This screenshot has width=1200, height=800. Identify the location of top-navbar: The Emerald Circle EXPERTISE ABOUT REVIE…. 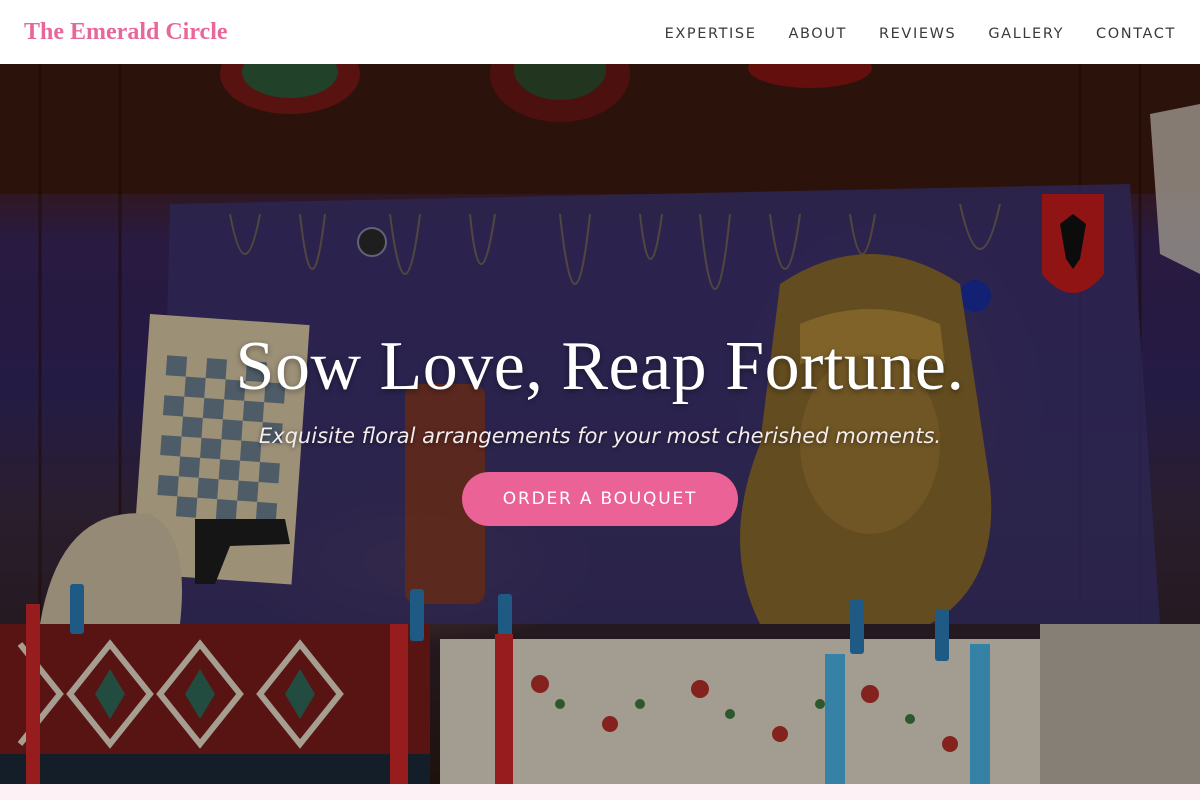
(600, 32).